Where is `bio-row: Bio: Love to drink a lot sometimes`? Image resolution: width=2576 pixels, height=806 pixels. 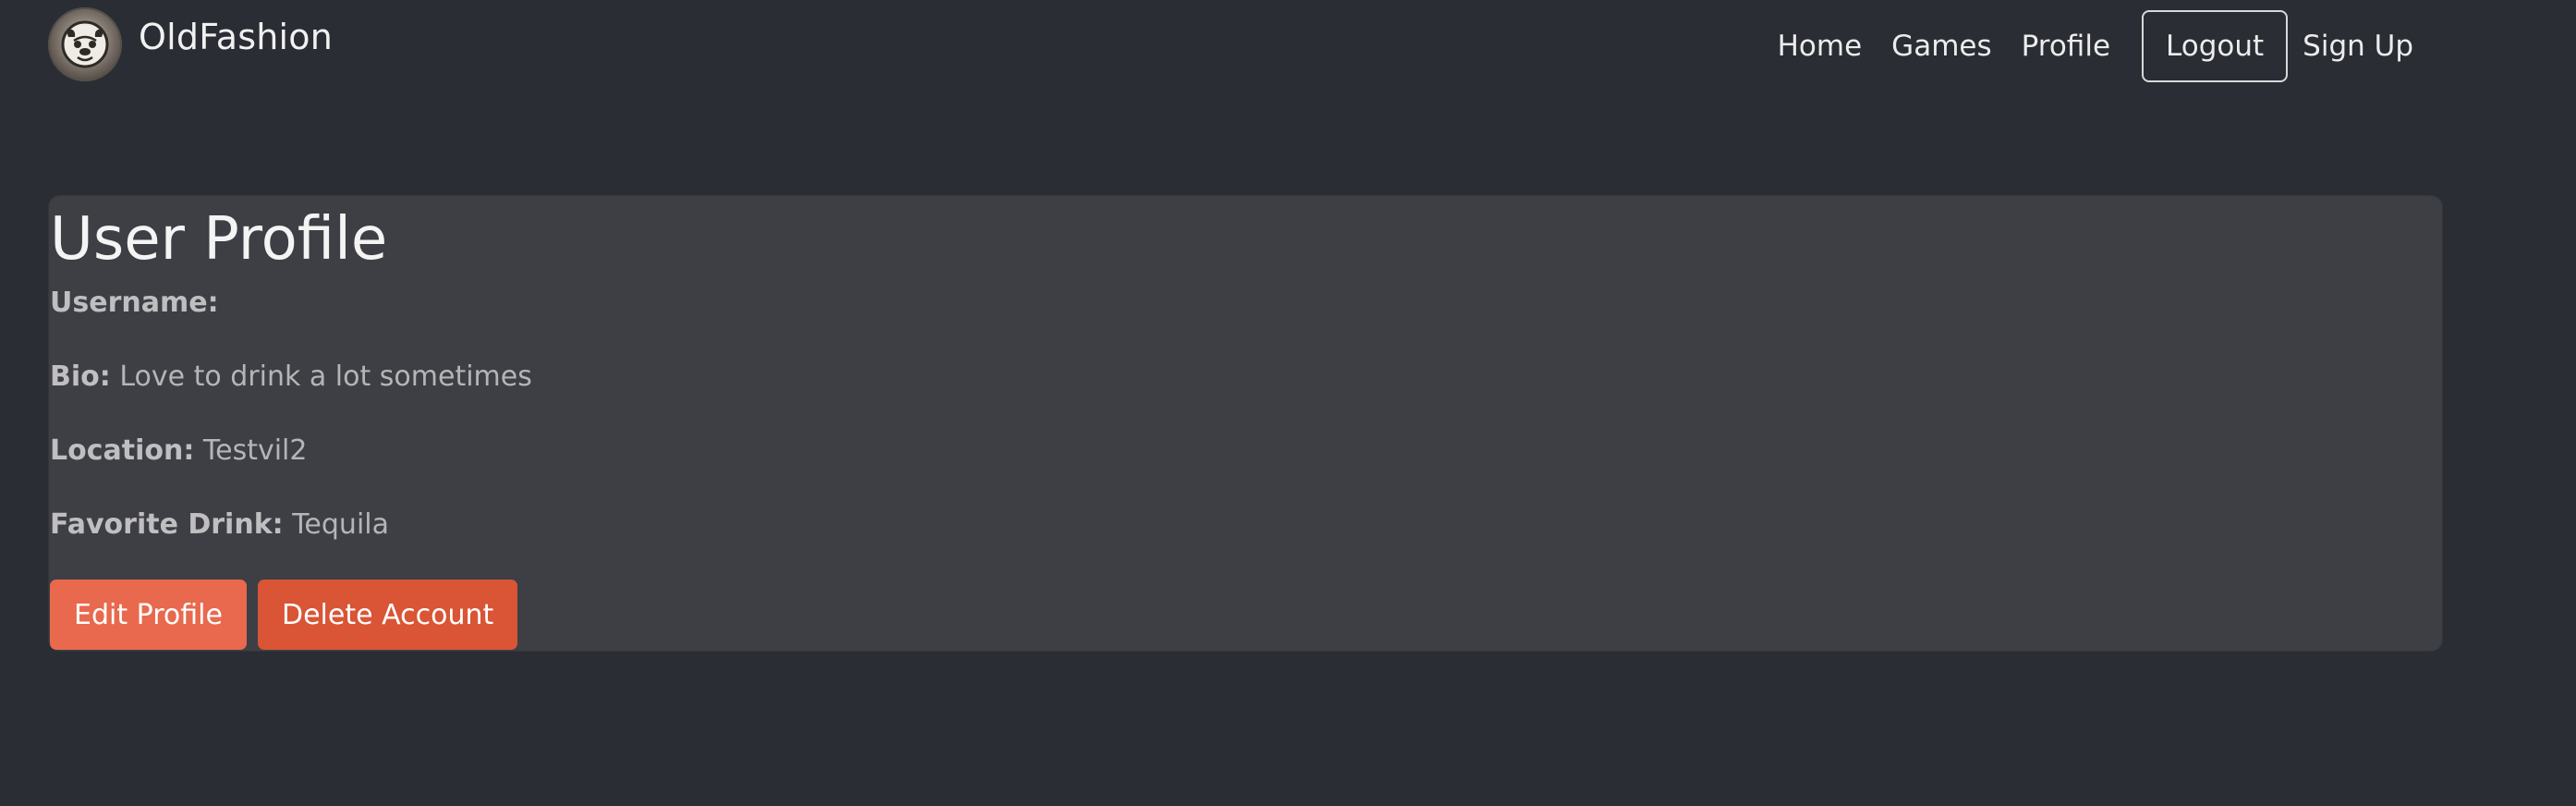 bio-row: Bio: Love to drink a lot sometimes is located at coordinates (291, 376).